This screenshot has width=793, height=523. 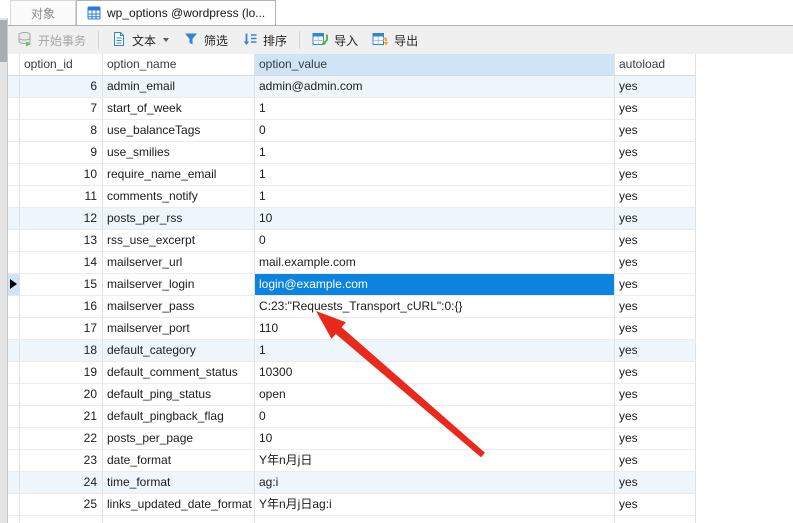 I want to click on column-header-option-id: option_id, so click(x=61, y=65).